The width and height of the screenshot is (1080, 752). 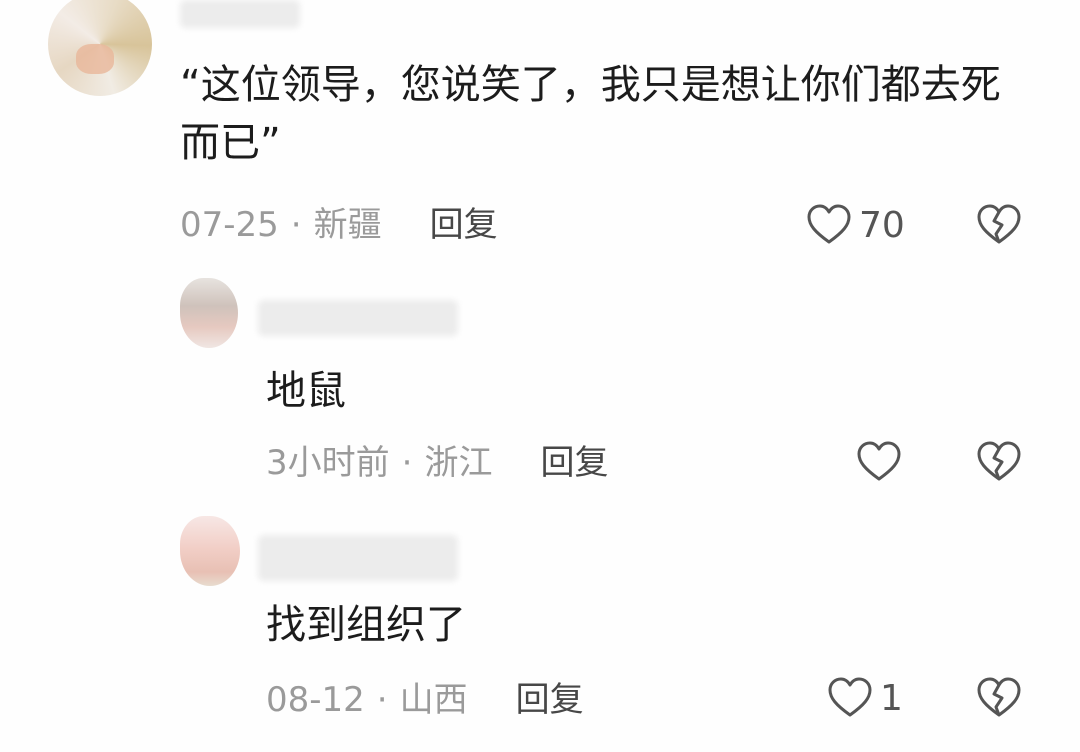 I want to click on like-button, so click(x=882, y=462).